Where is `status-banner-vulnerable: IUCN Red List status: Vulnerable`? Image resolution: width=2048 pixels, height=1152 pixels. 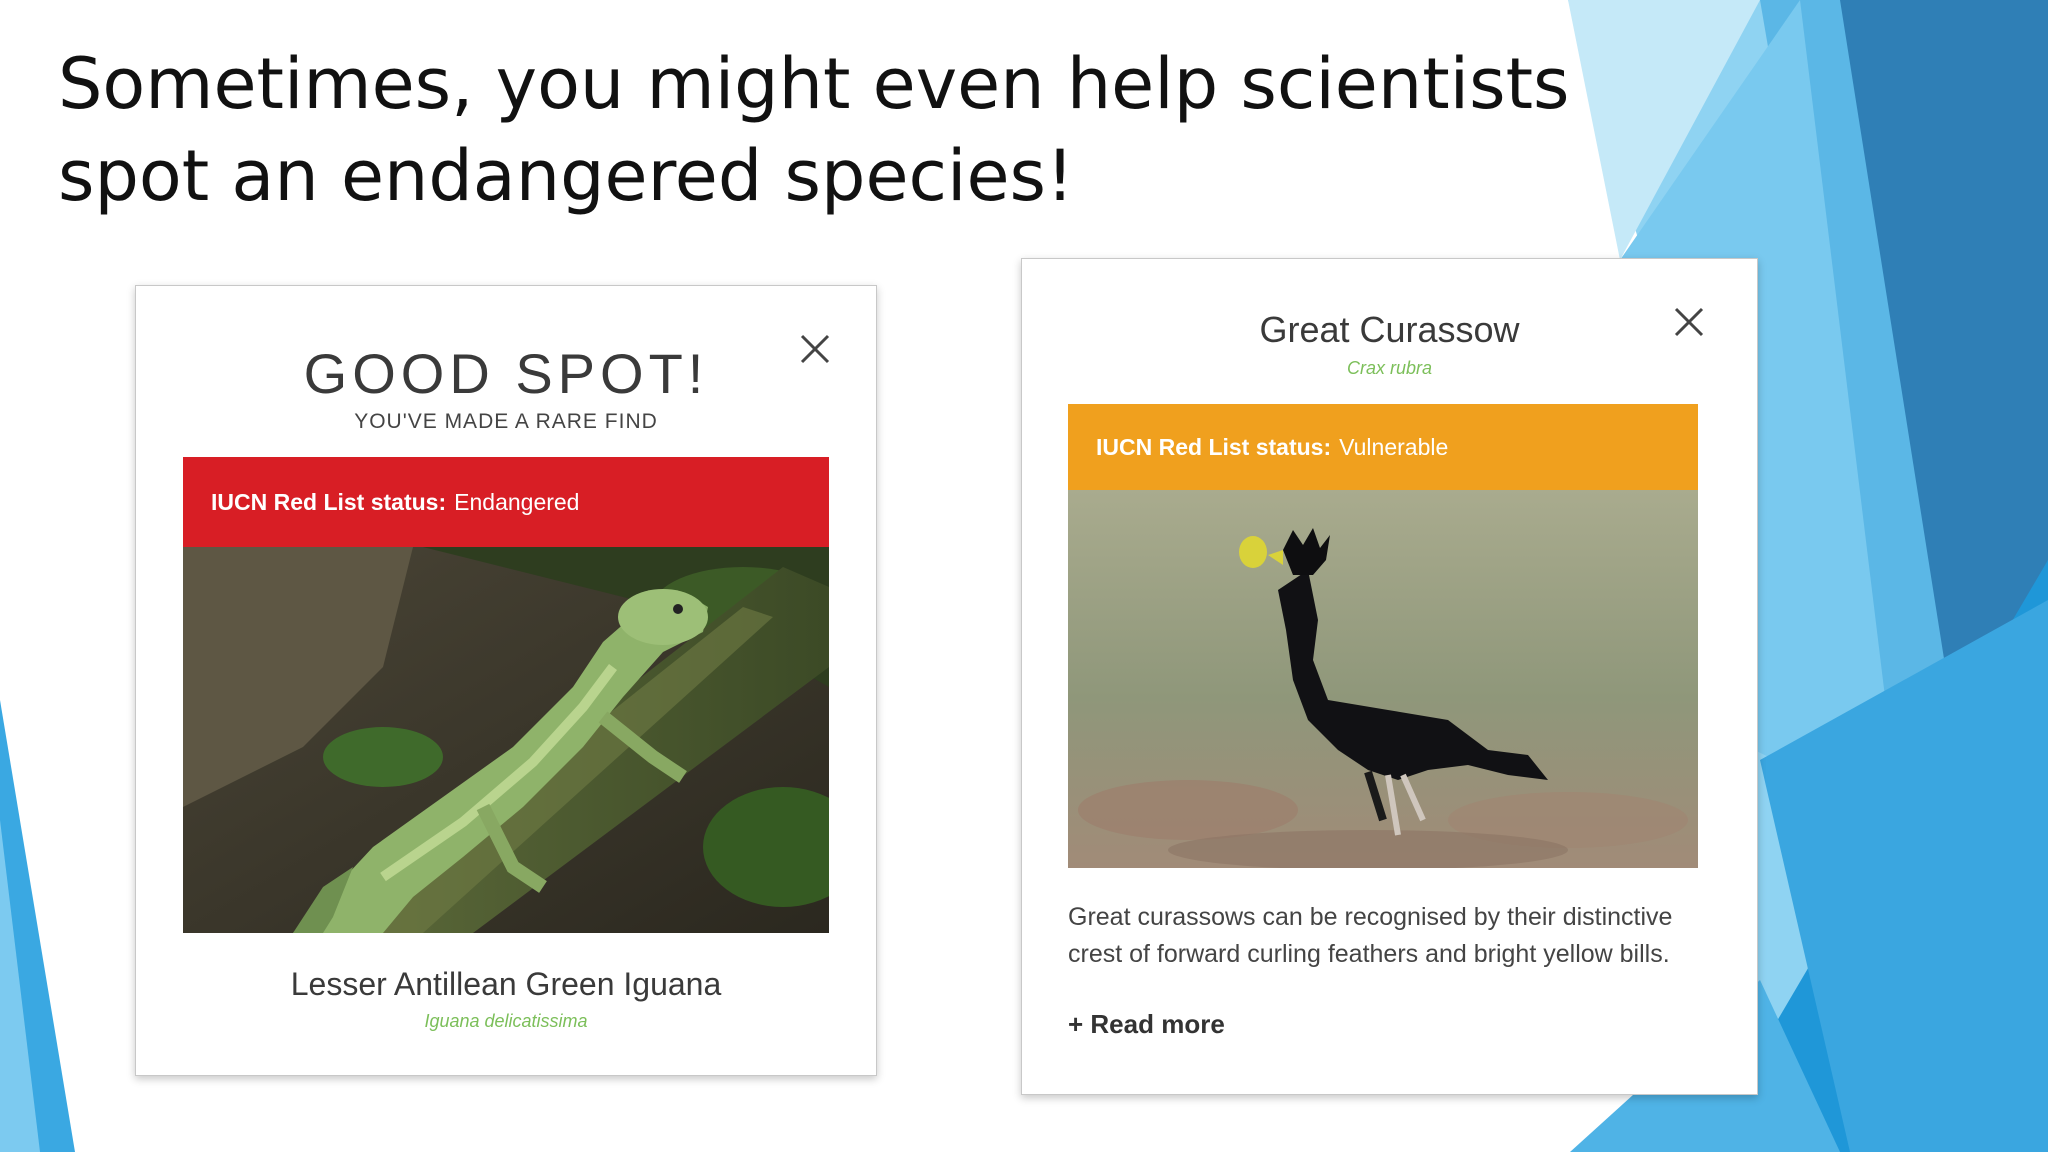 status-banner-vulnerable: IUCN Red List status: Vulnerable is located at coordinates (1383, 447).